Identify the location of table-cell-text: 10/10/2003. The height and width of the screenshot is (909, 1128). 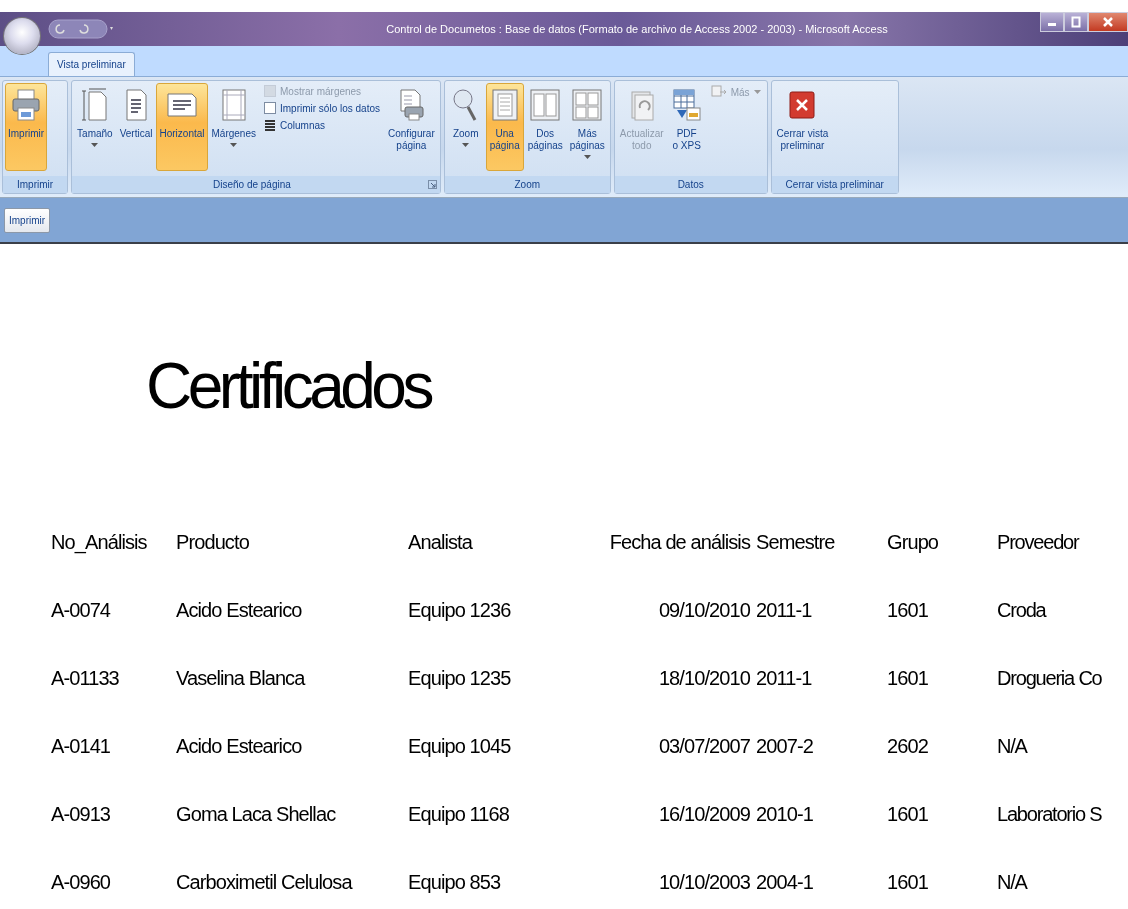
(704, 883).